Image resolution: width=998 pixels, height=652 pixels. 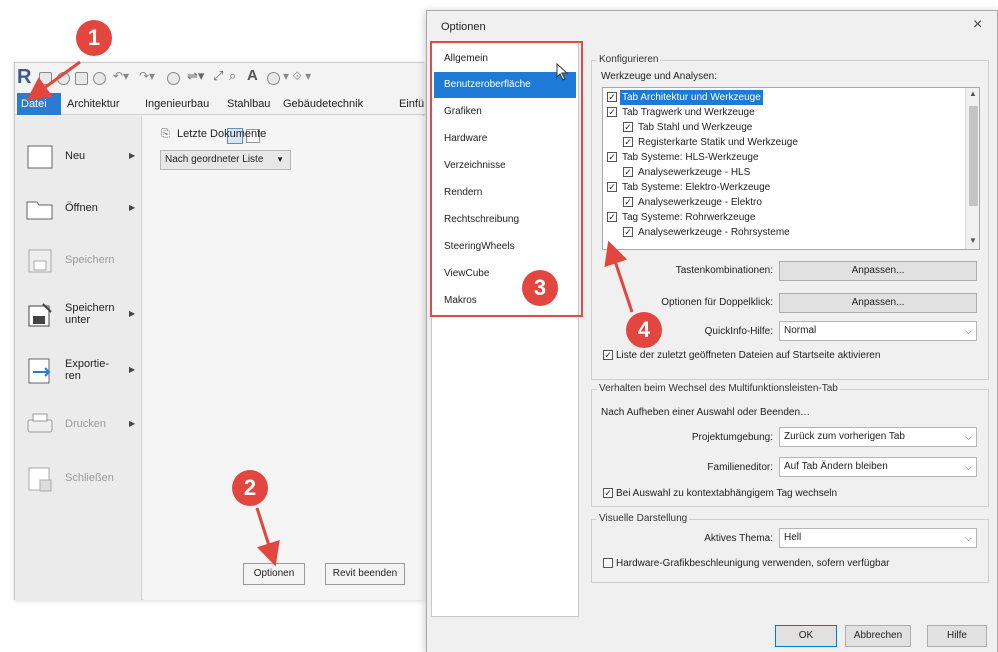 I want to click on annotation-badge-2: 2, so click(x=250, y=488).